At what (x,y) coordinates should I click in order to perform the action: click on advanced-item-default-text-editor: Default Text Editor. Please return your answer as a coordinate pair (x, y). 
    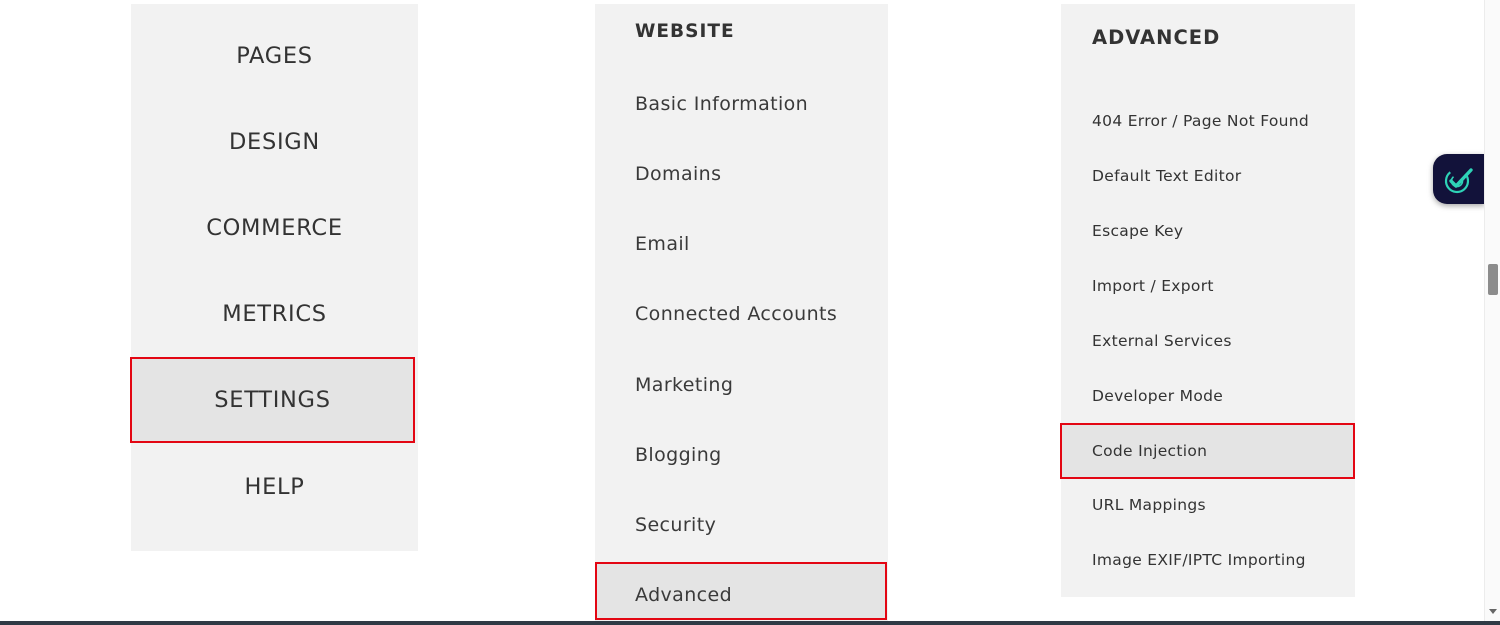
    Looking at the image, I should click on (1166, 176).